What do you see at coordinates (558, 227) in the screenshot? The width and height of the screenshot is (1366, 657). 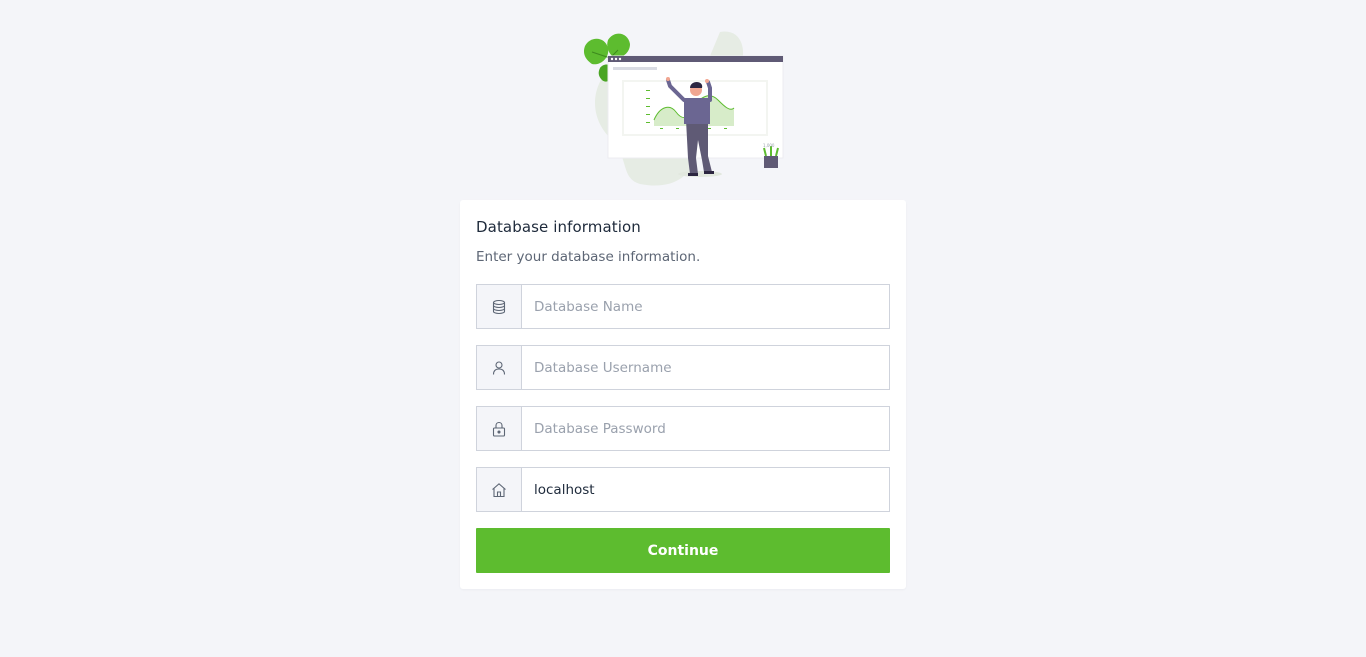 I see `card-title: Database information` at bounding box center [558, 227].